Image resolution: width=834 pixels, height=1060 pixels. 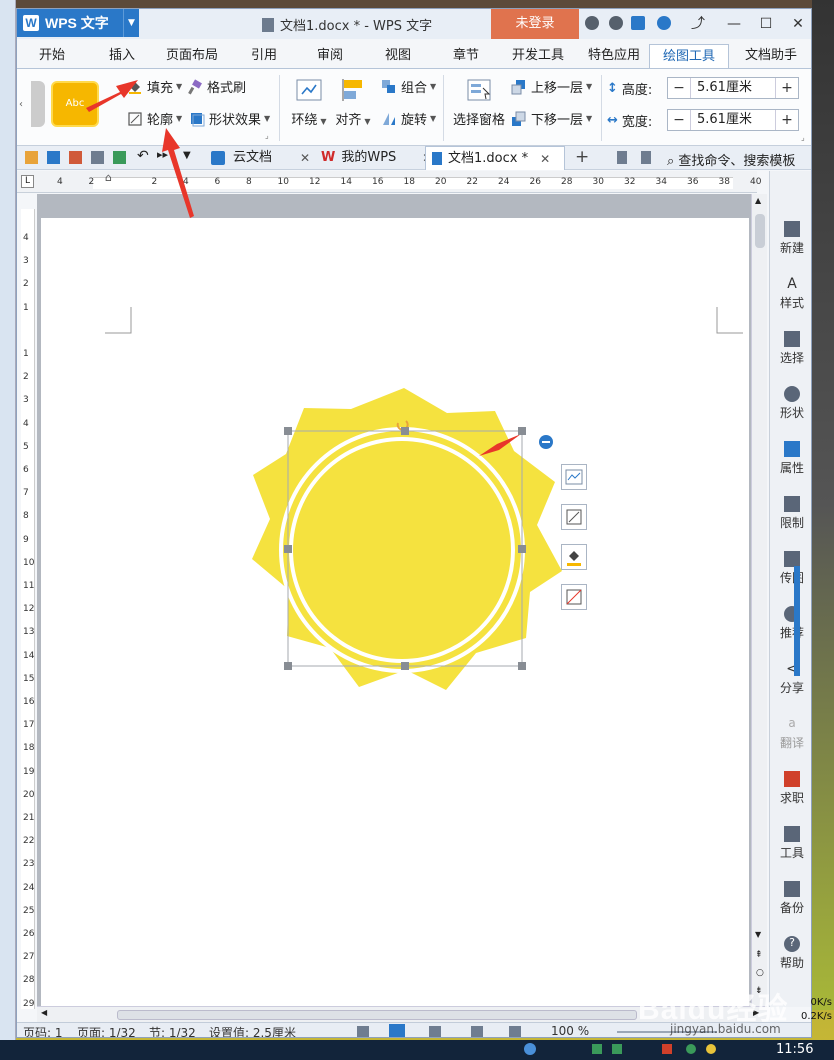 What do you see at coordinates (790, 623) in the screenshot?
I see `panel-recommend: 推荐` at bounding box center [790, 623].